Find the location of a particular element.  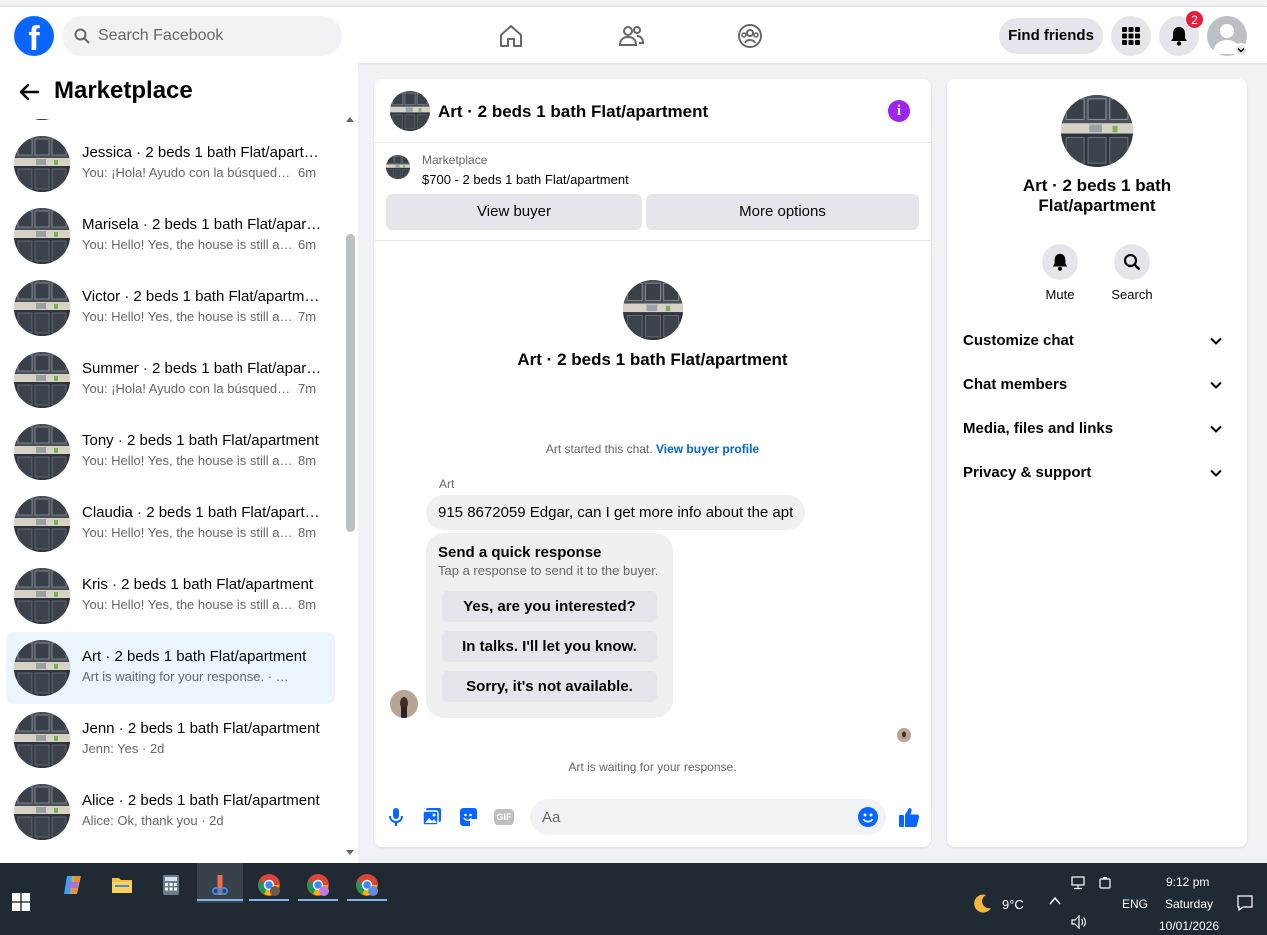

notification-center-icon is located at coordinates (1245, 903).